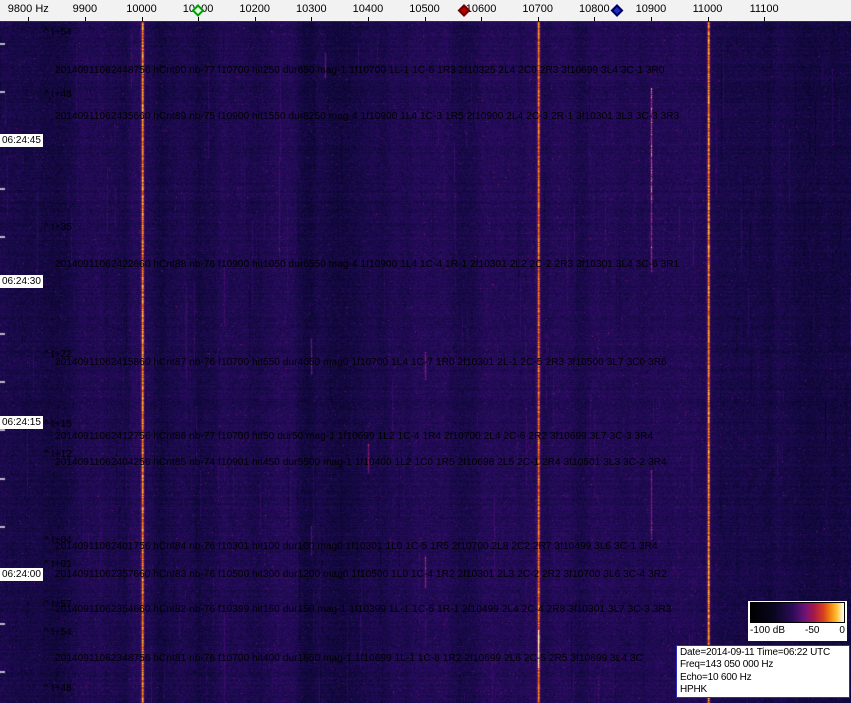 This screenshot has width=851, height=703. Describe the element at coordinates (368, 9) in the screenshot. I see `freq-tick-label: 10400` at that location.